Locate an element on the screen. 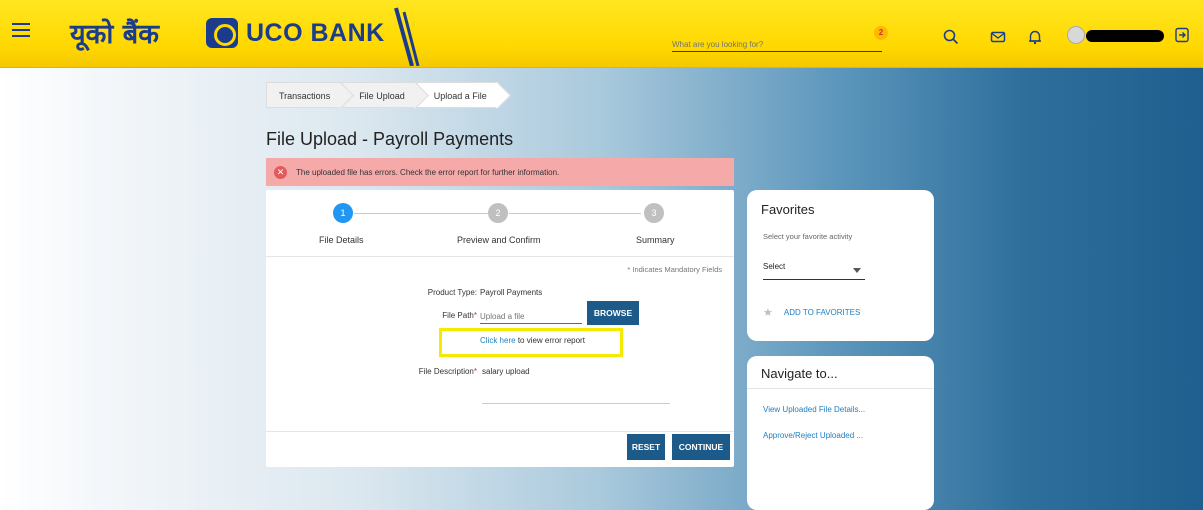  add-to-favorites-link: ★ ADD TO FAVORITES is located at coordinates (811, 312).